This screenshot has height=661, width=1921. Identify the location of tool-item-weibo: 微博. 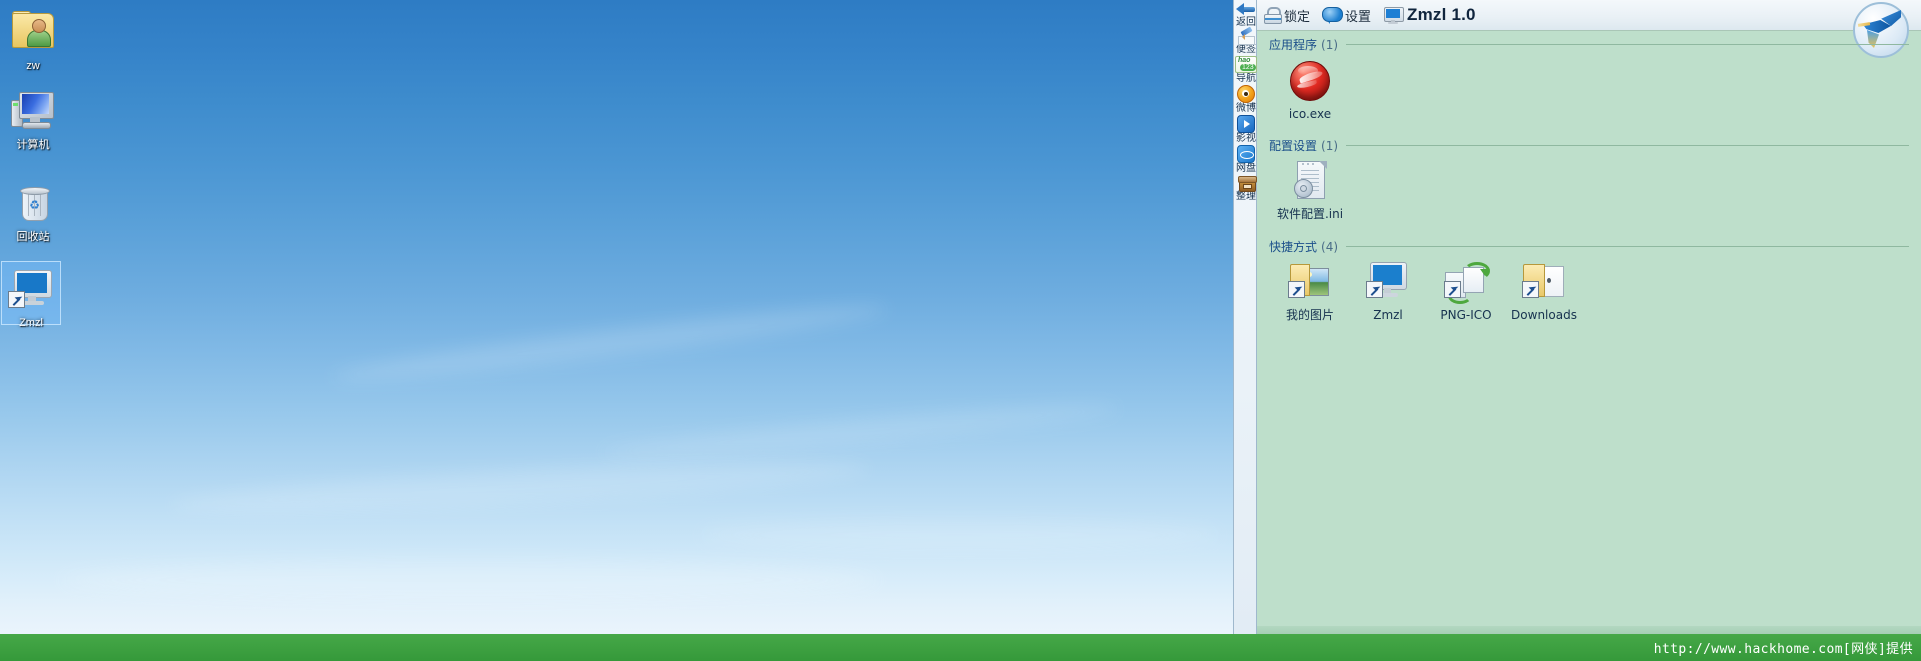
(1246, 99).